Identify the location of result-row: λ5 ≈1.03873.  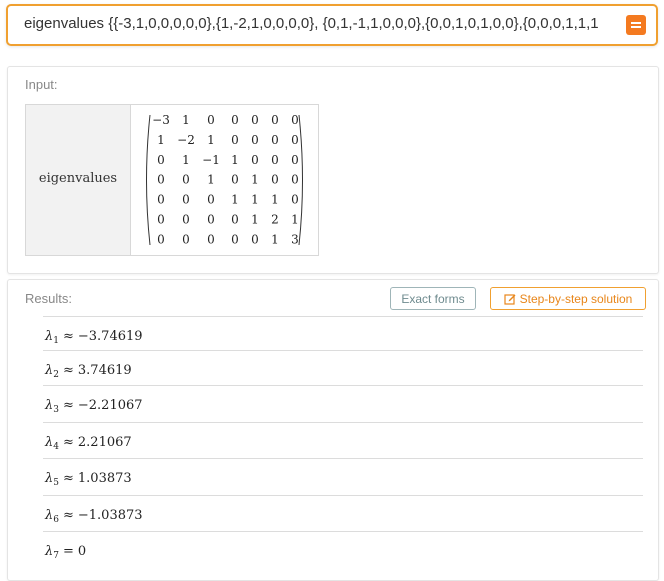
(343, 476).